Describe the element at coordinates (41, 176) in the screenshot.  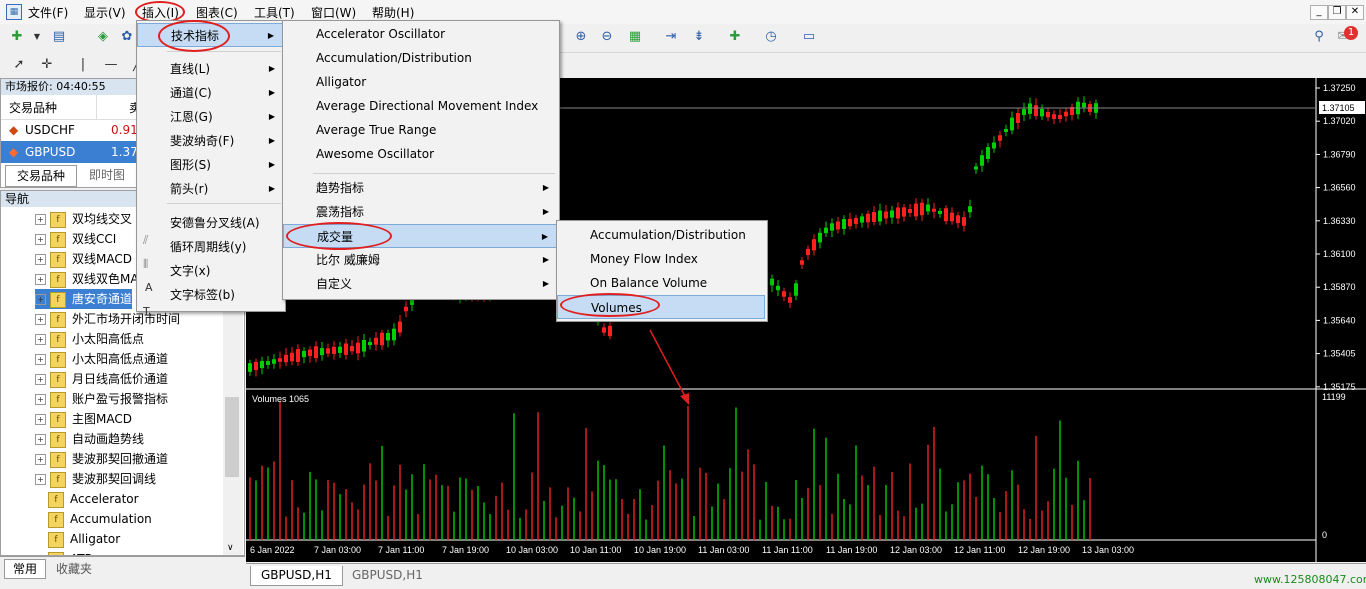
I see `tab-symbols: 交易品种` at that location.